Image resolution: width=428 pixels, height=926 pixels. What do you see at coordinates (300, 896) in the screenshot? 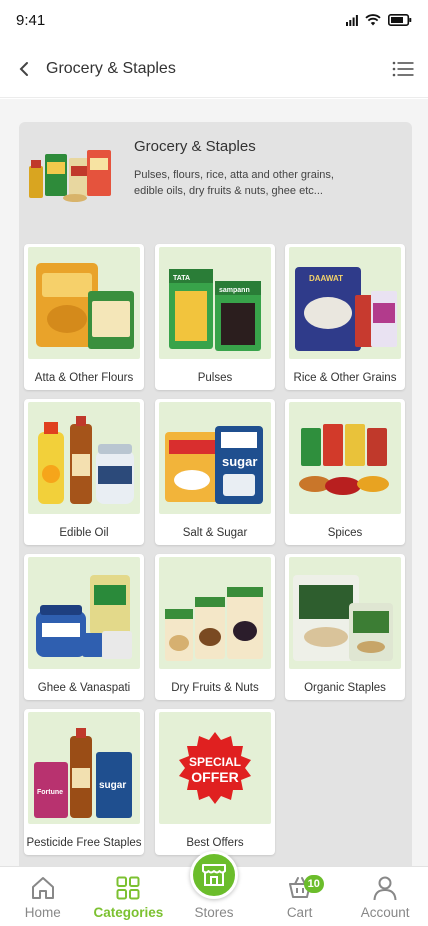
I see `nav-cart: 10 Cart` at bounding box center [300, 896].